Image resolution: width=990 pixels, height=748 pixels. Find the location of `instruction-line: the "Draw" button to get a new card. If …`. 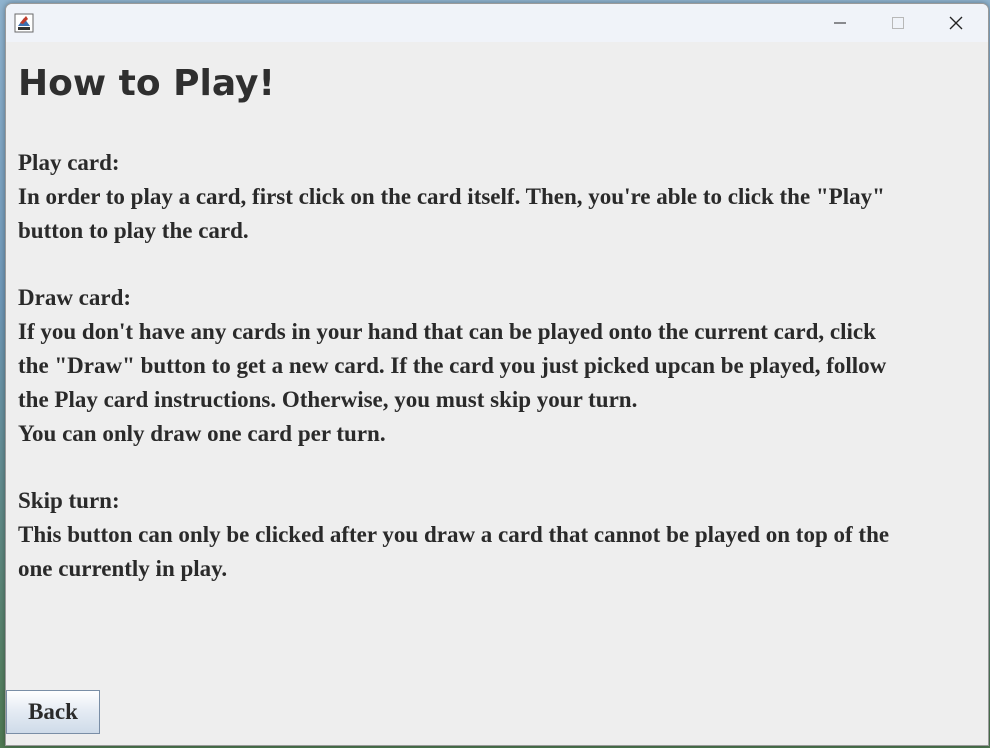

instruction-line: the "Draw" button to get a new card. If … is located at coordinates (452, 365).